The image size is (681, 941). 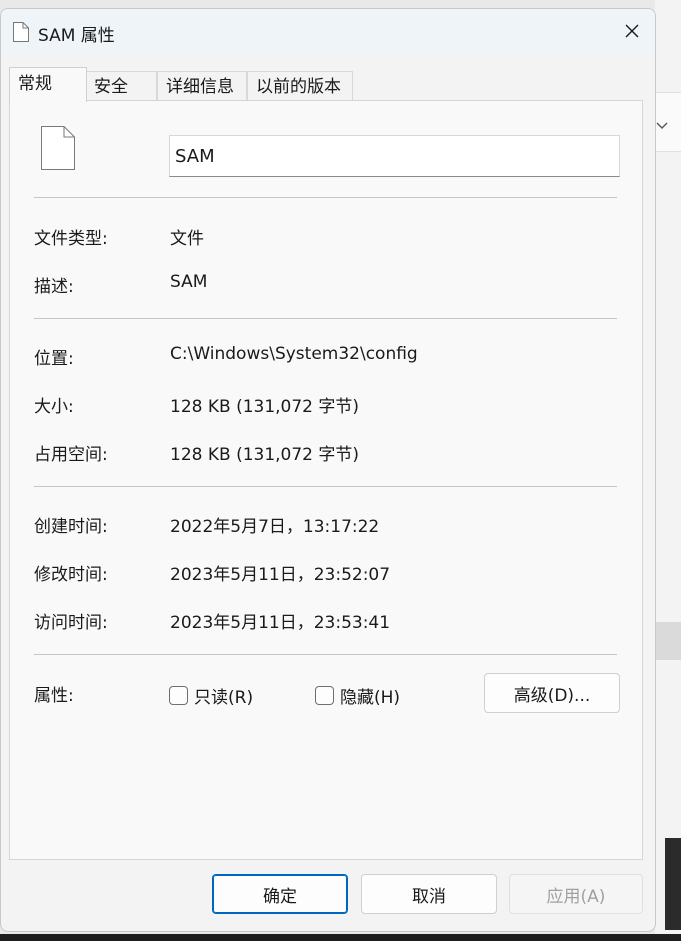 What do you see at coordinates (202, 86) in the screenshot?
I see `tab-details: 详细信息` at bounding box center [202, 86].